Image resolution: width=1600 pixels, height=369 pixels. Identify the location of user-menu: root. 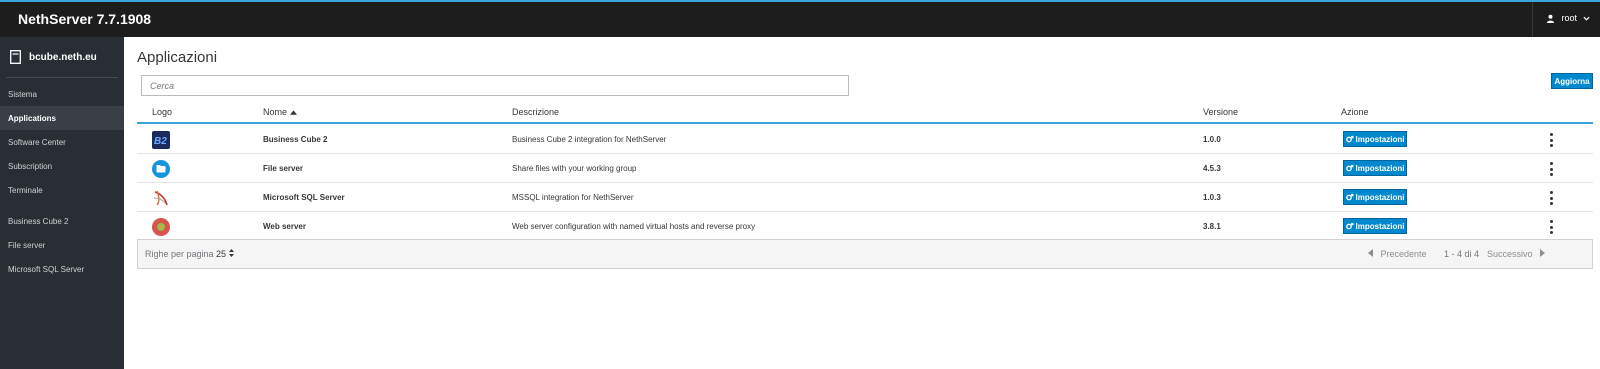
(1561, 19).